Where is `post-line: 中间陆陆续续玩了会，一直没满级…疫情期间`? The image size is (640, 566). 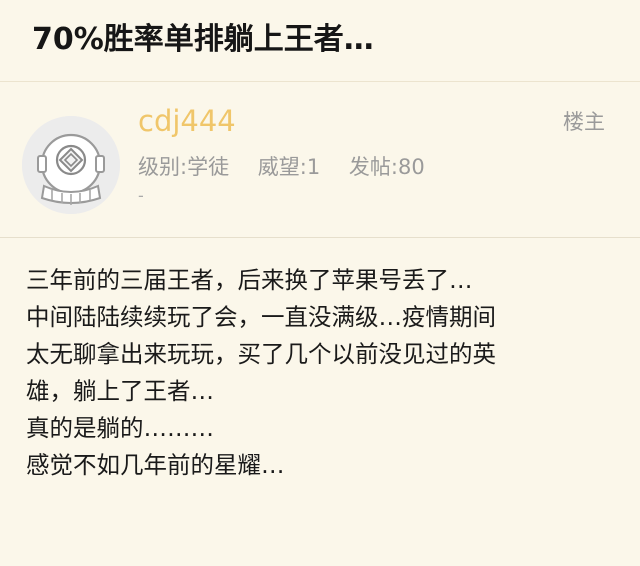
post-line: 中间陆陆续续玩了会，一直没满级…疫情期间 is located at coordinates (261, 317).